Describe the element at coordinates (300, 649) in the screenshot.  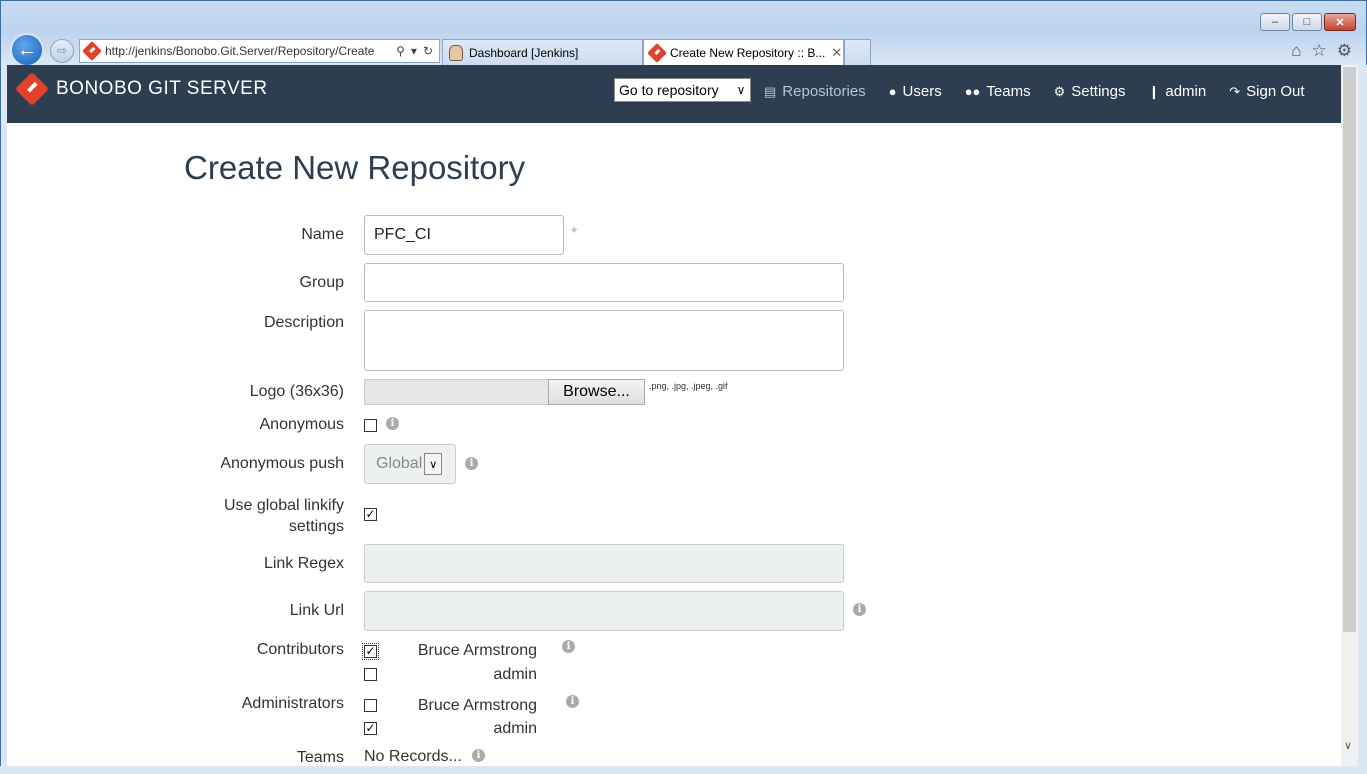
I see `contributors-label: Contributors` at that location.